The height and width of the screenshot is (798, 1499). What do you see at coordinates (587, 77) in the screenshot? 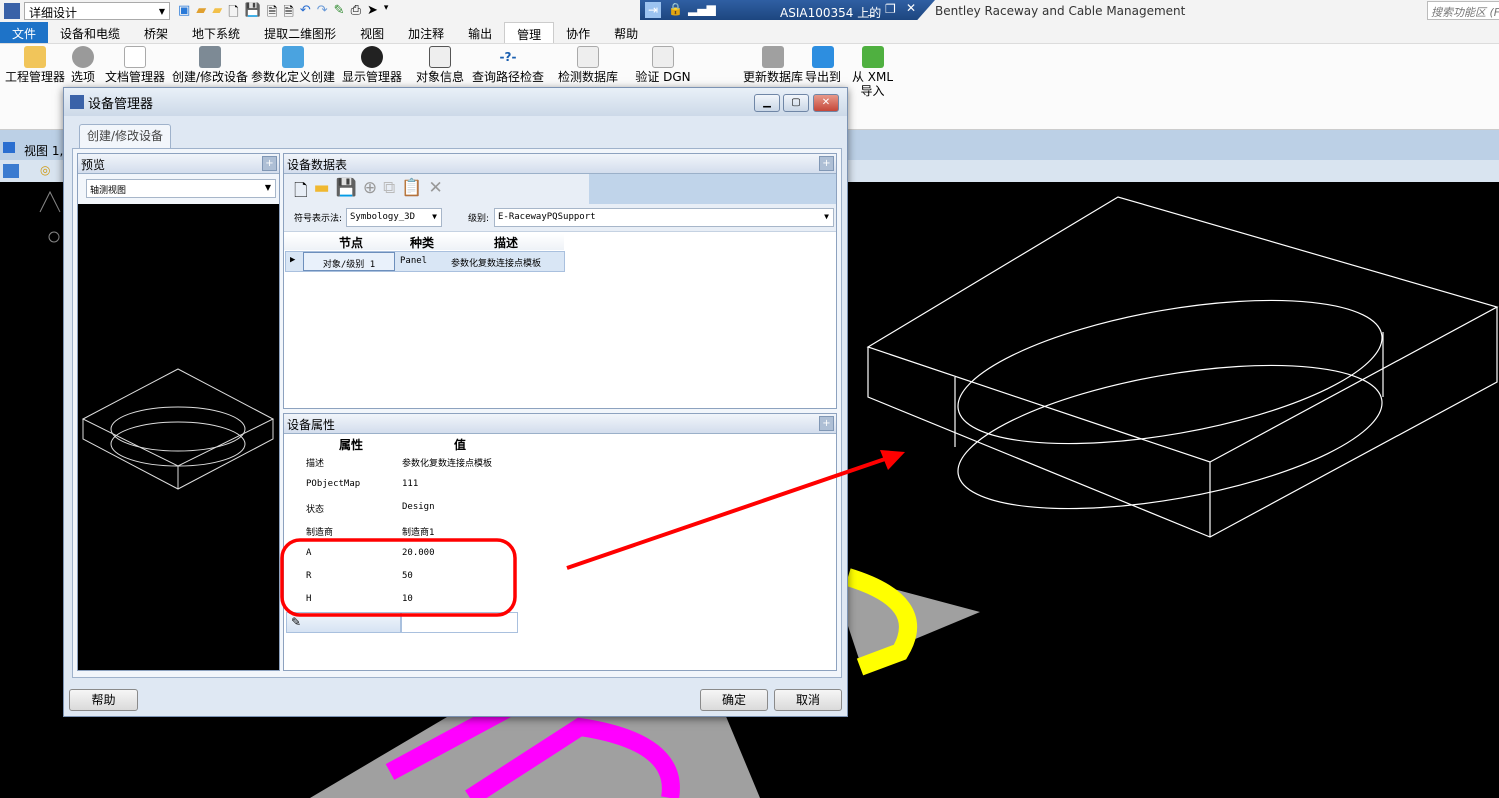
I see `label: 检测数据库` at bounding box center [587, 77].